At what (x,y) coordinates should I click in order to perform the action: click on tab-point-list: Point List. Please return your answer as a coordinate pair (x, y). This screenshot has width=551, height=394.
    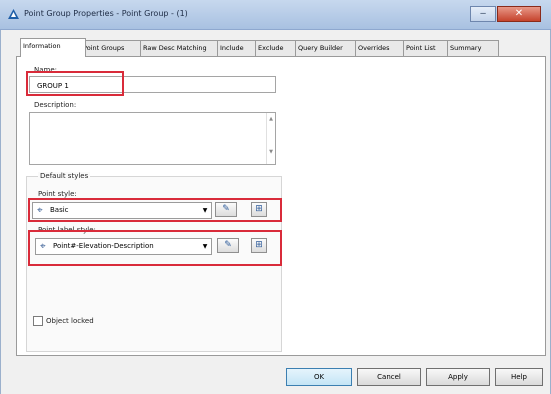
    Looking at the image, I should click on (428, 48).